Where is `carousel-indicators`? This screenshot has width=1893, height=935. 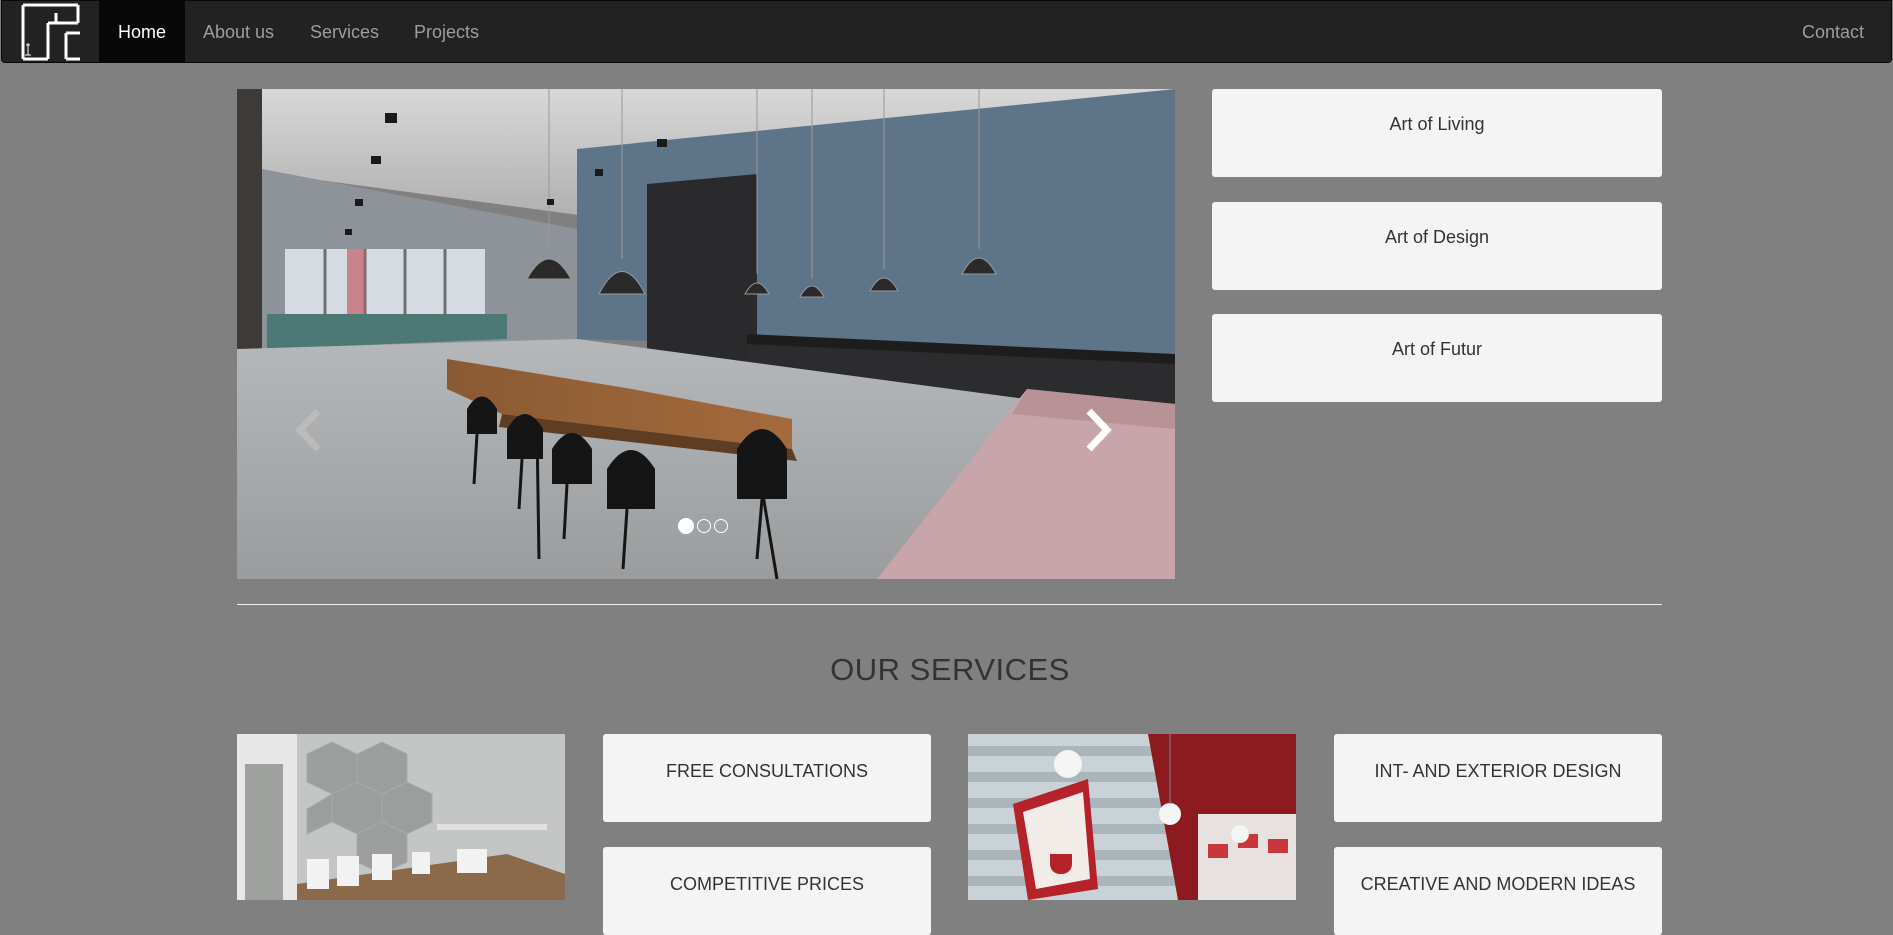 carousel-indicators is located at coordinates (703, 526).